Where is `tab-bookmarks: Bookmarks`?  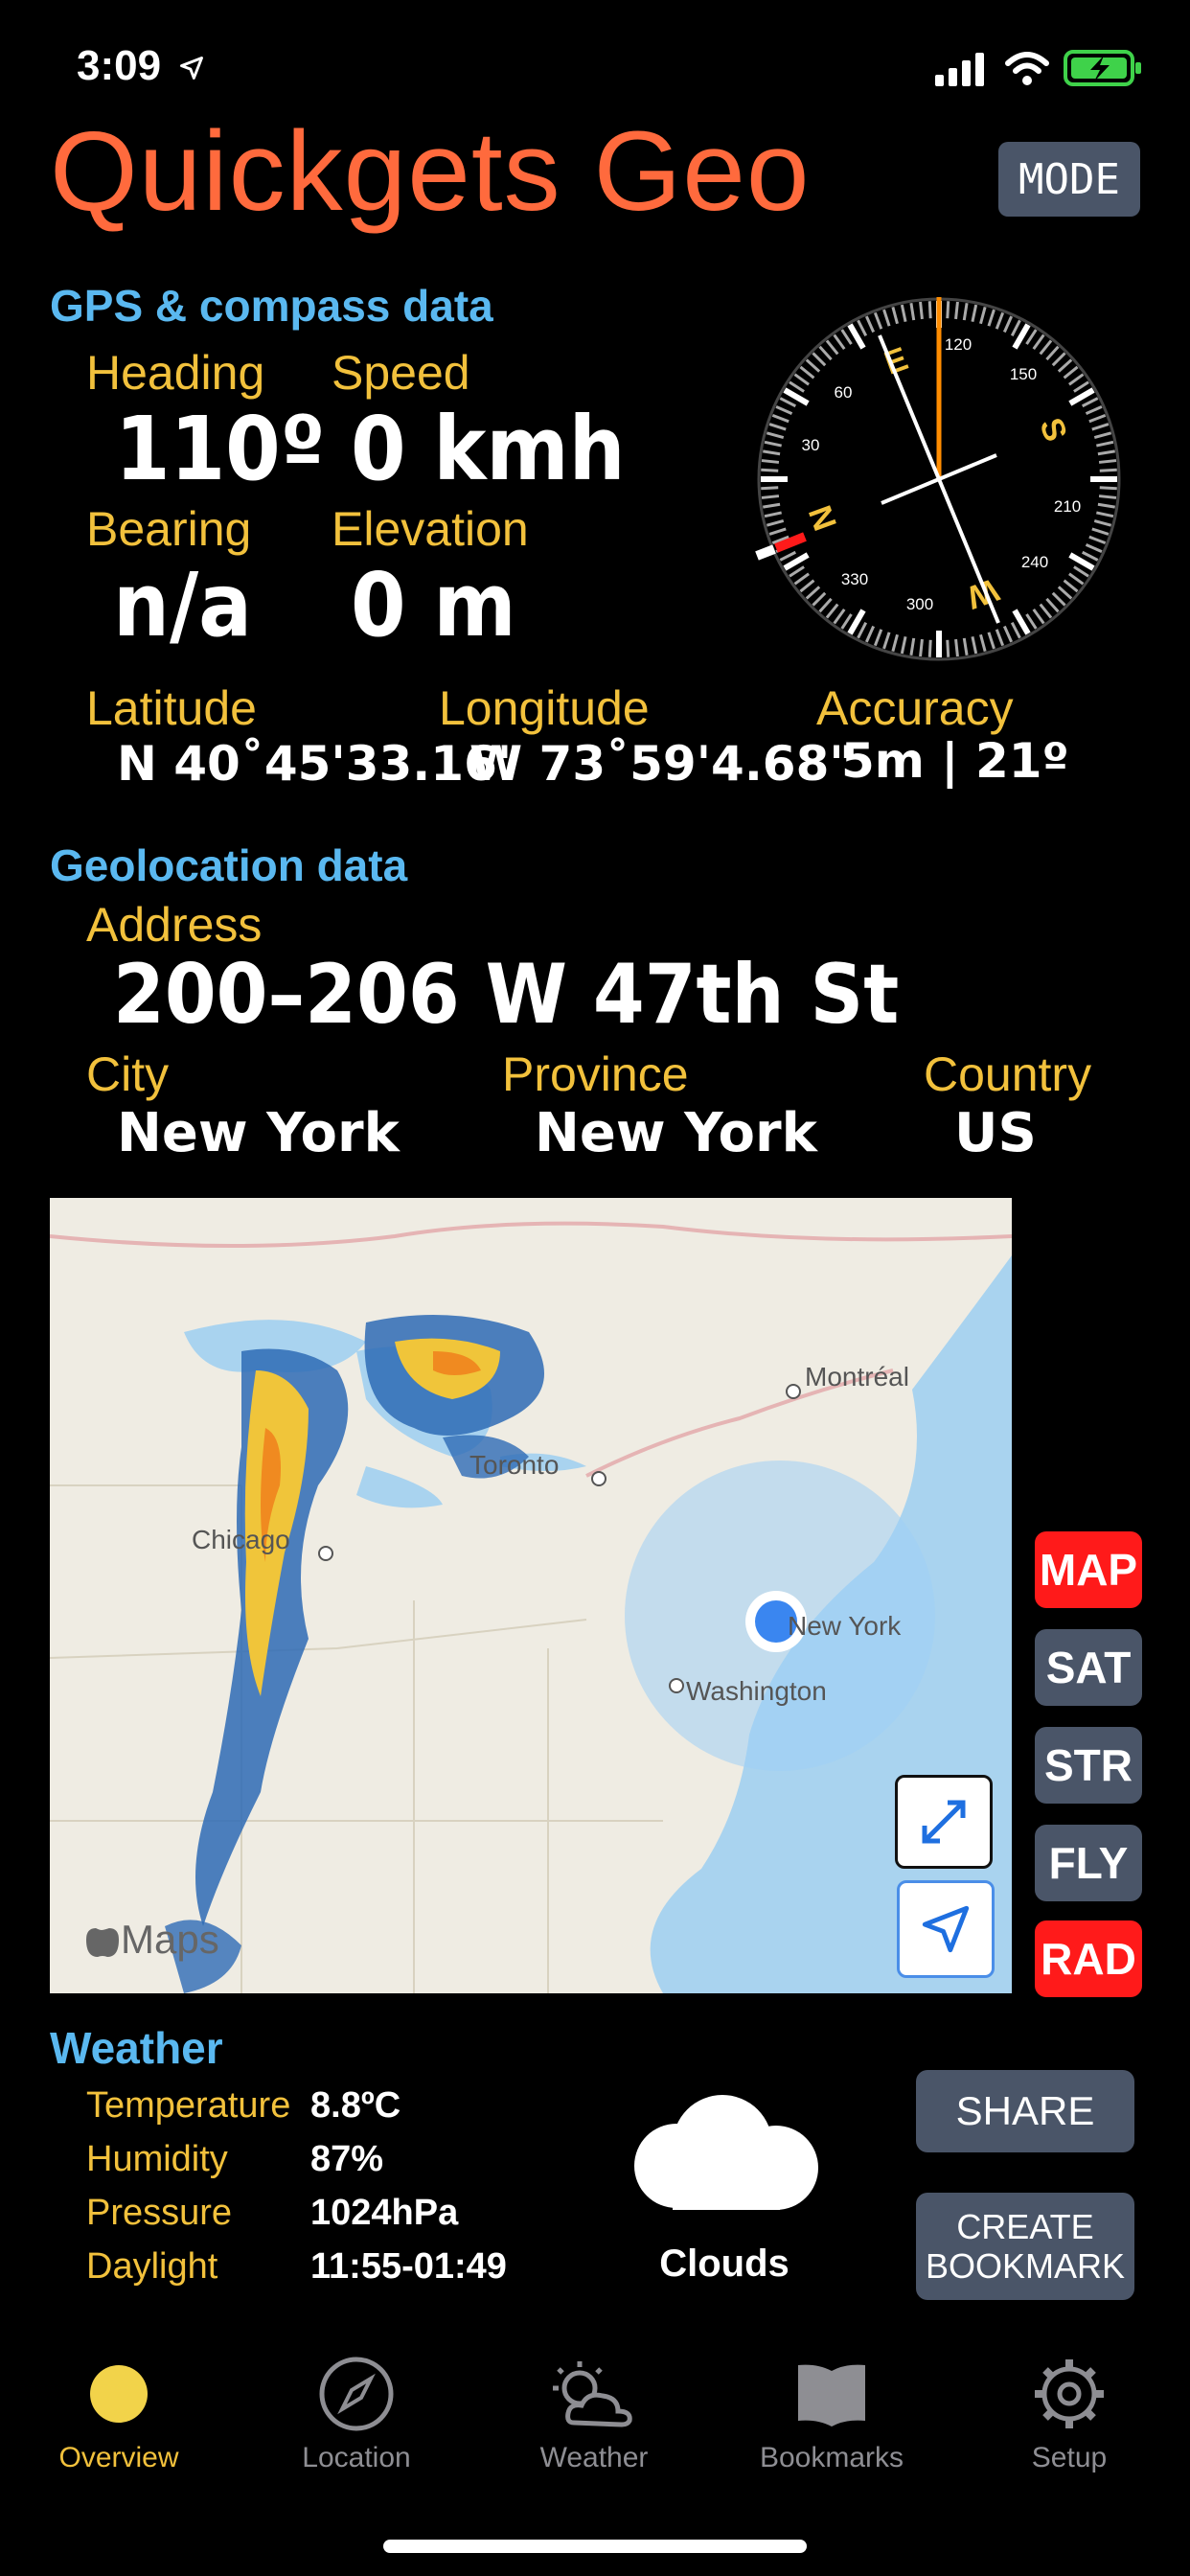
tab-bookmarks: Bookmarks is located at coordinates (832, 2415).